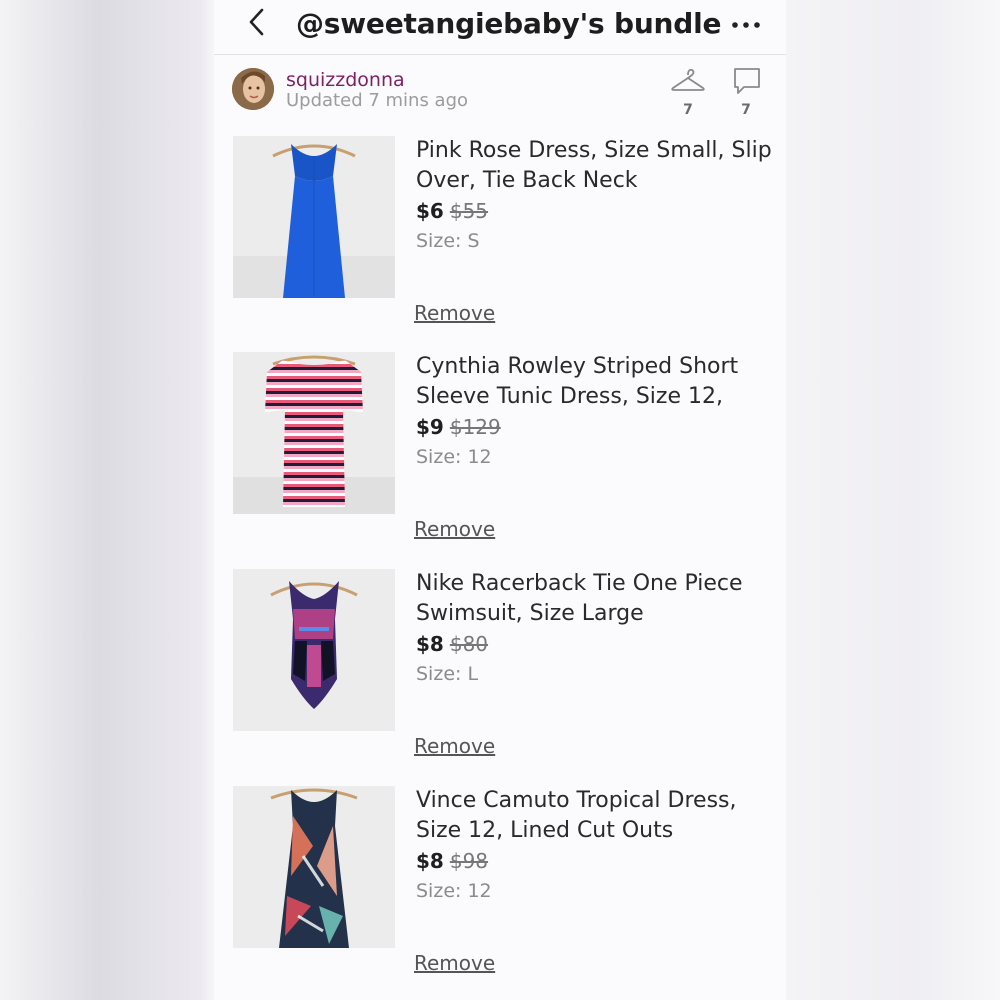  What do you see at coordinates (314, 433) in the screenshot?
I see `item-photo-striped-dress` at bounding box center [314, 433].